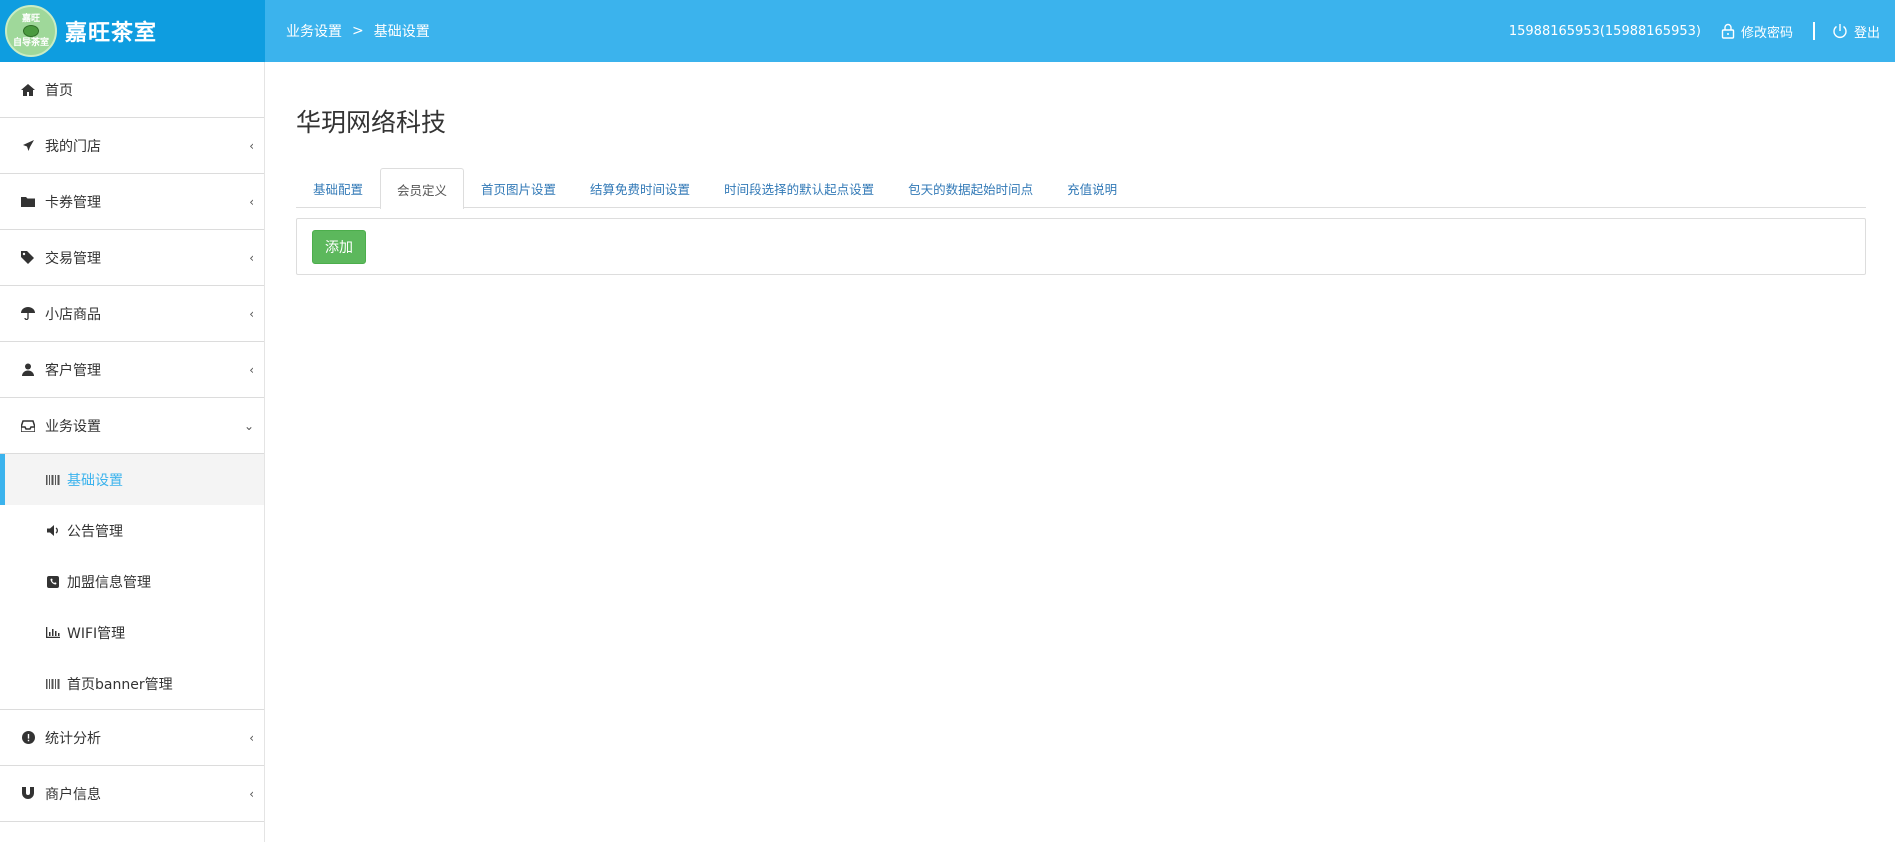  I want to click on sidebar-item-label: 卡券管理, so click(73, 202).